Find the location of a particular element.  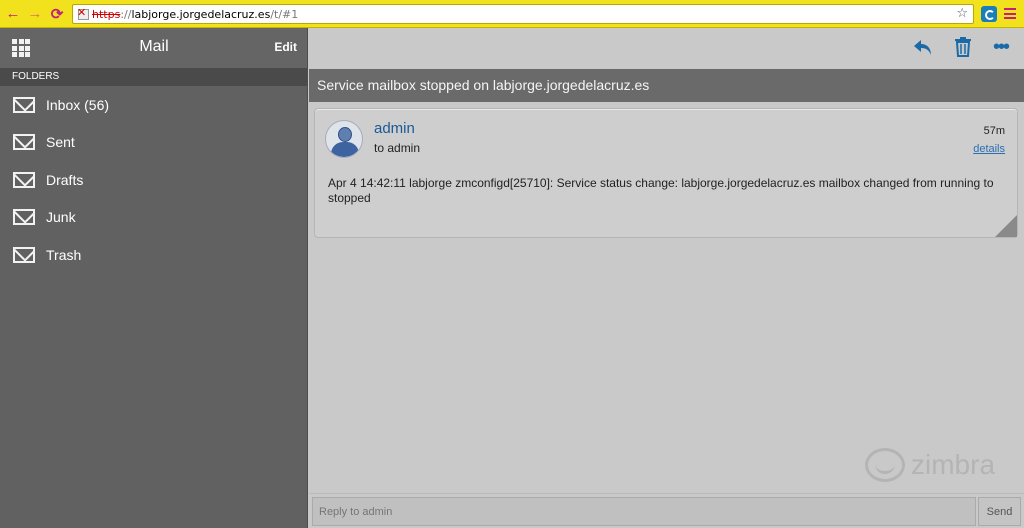

folder-label: Junk is located at coordinates (61, 217).